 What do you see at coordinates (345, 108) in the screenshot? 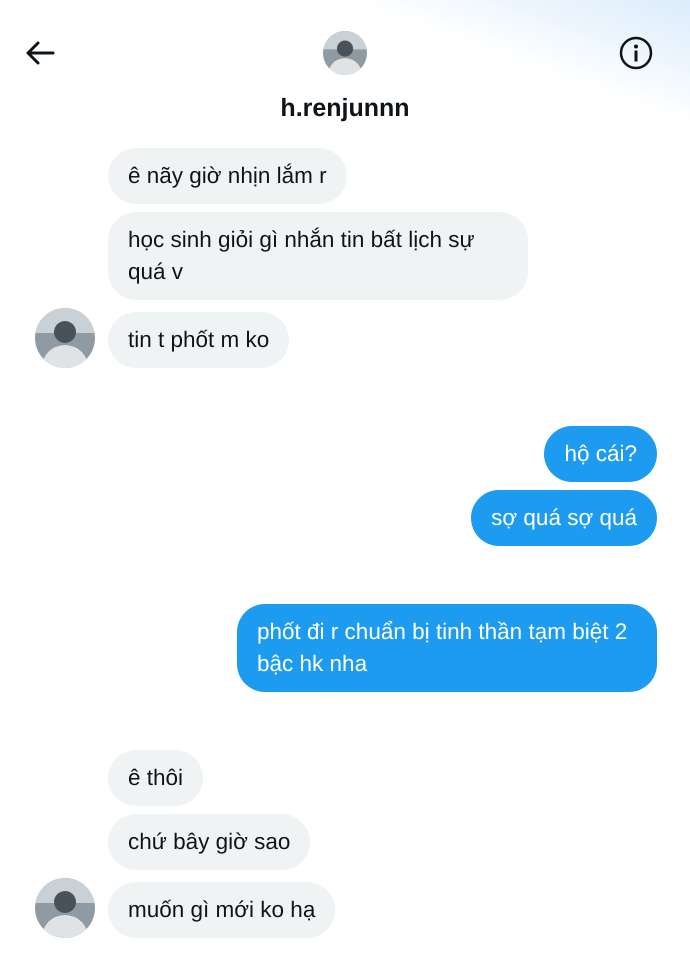
I see `username: h.renjunnn` at bounding box center [345, 108].